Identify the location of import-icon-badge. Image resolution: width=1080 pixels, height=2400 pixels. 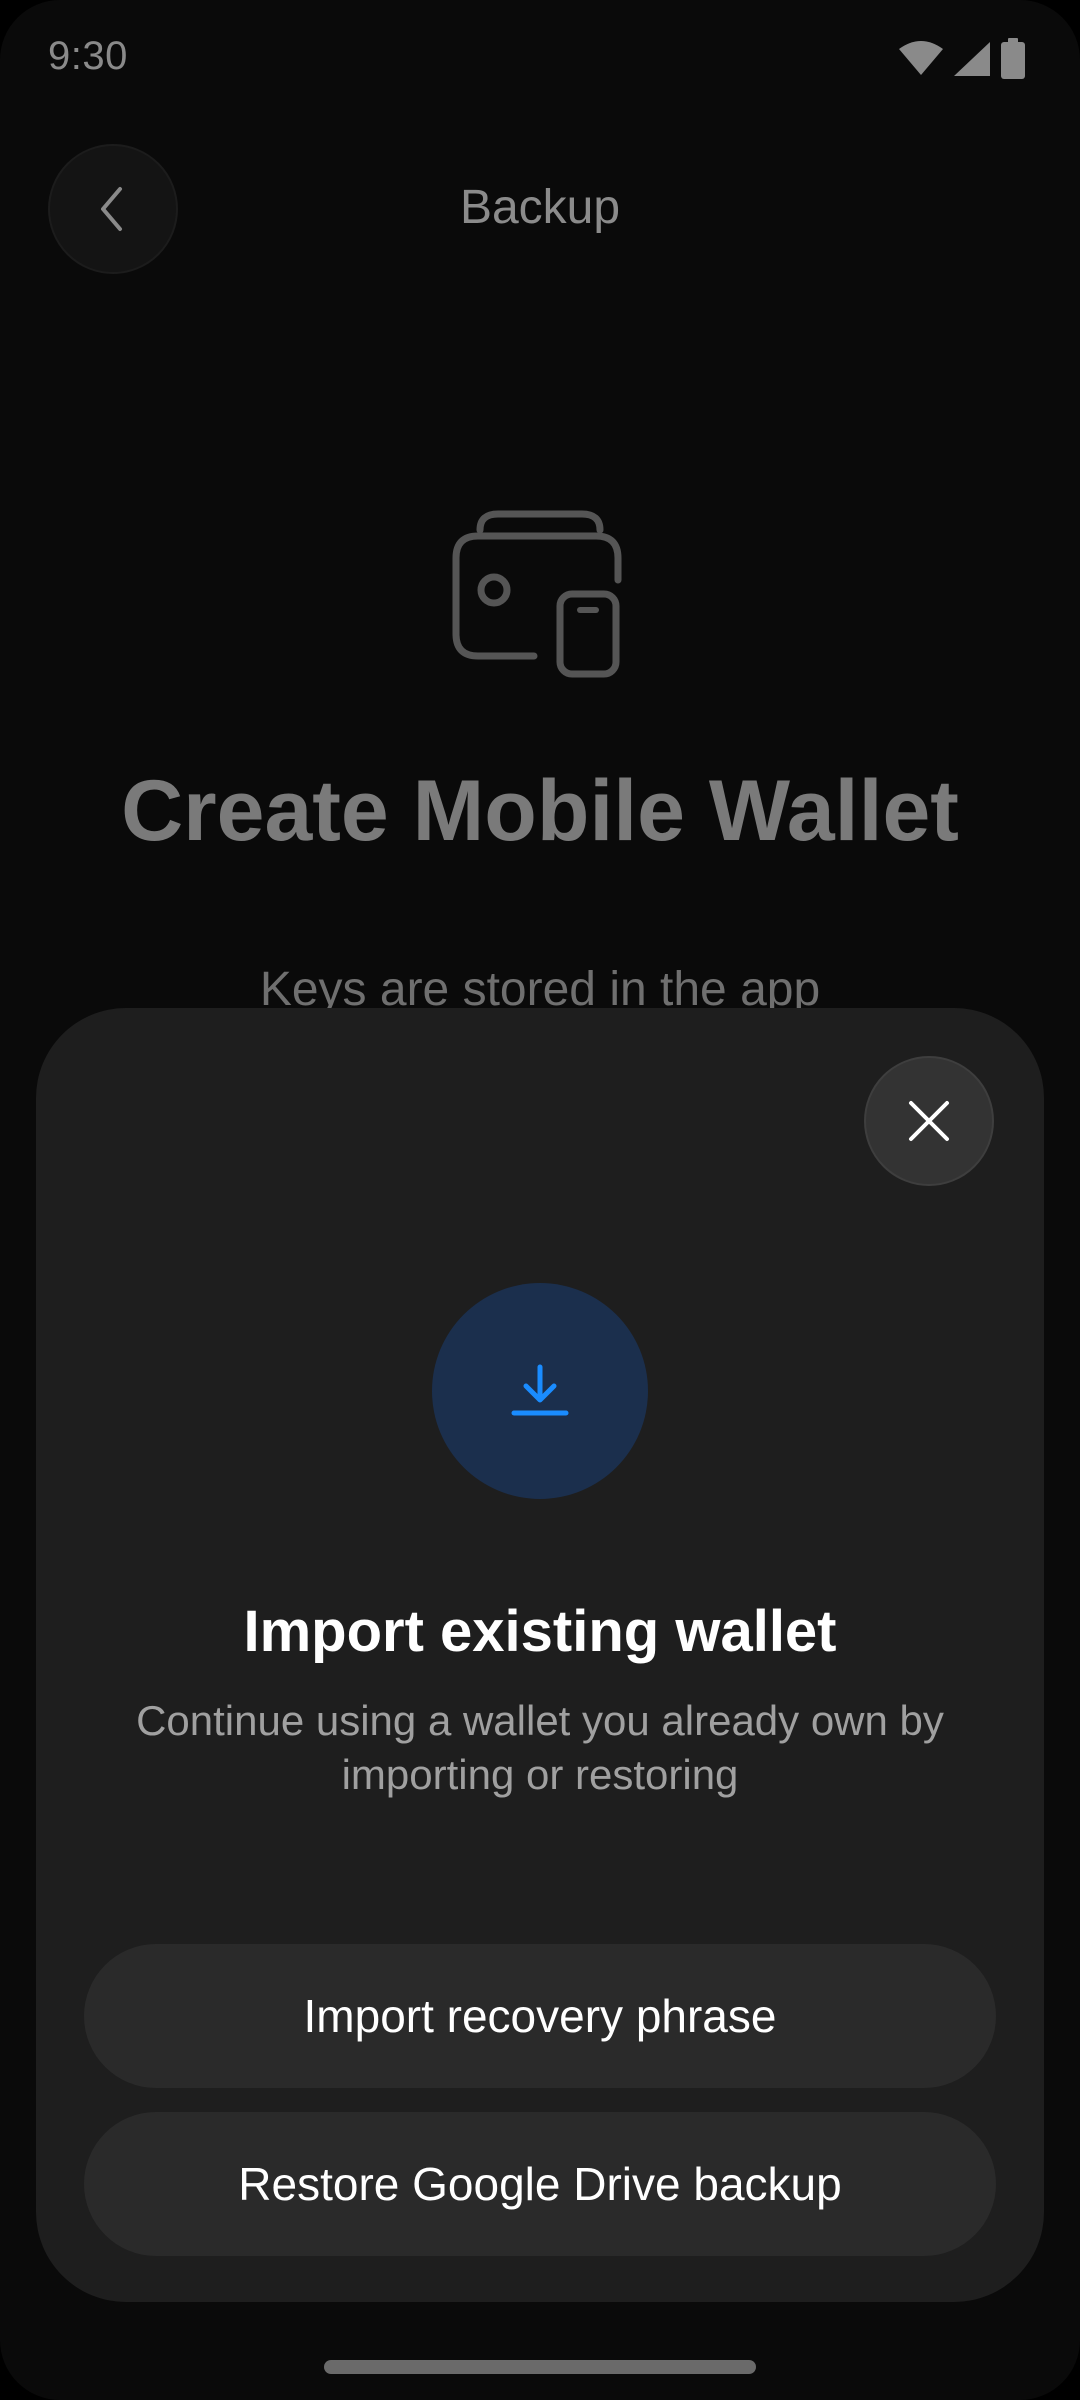
(540, 1391).